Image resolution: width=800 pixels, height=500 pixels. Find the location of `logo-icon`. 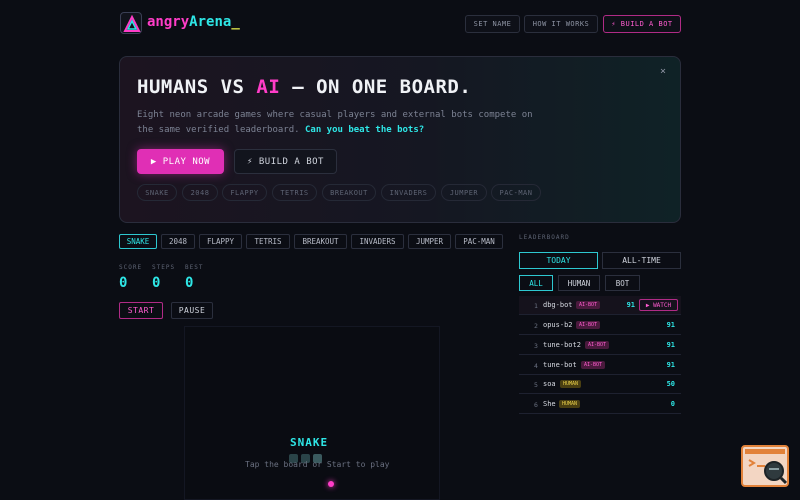

logo-icon is located at coordinates (131, 23).